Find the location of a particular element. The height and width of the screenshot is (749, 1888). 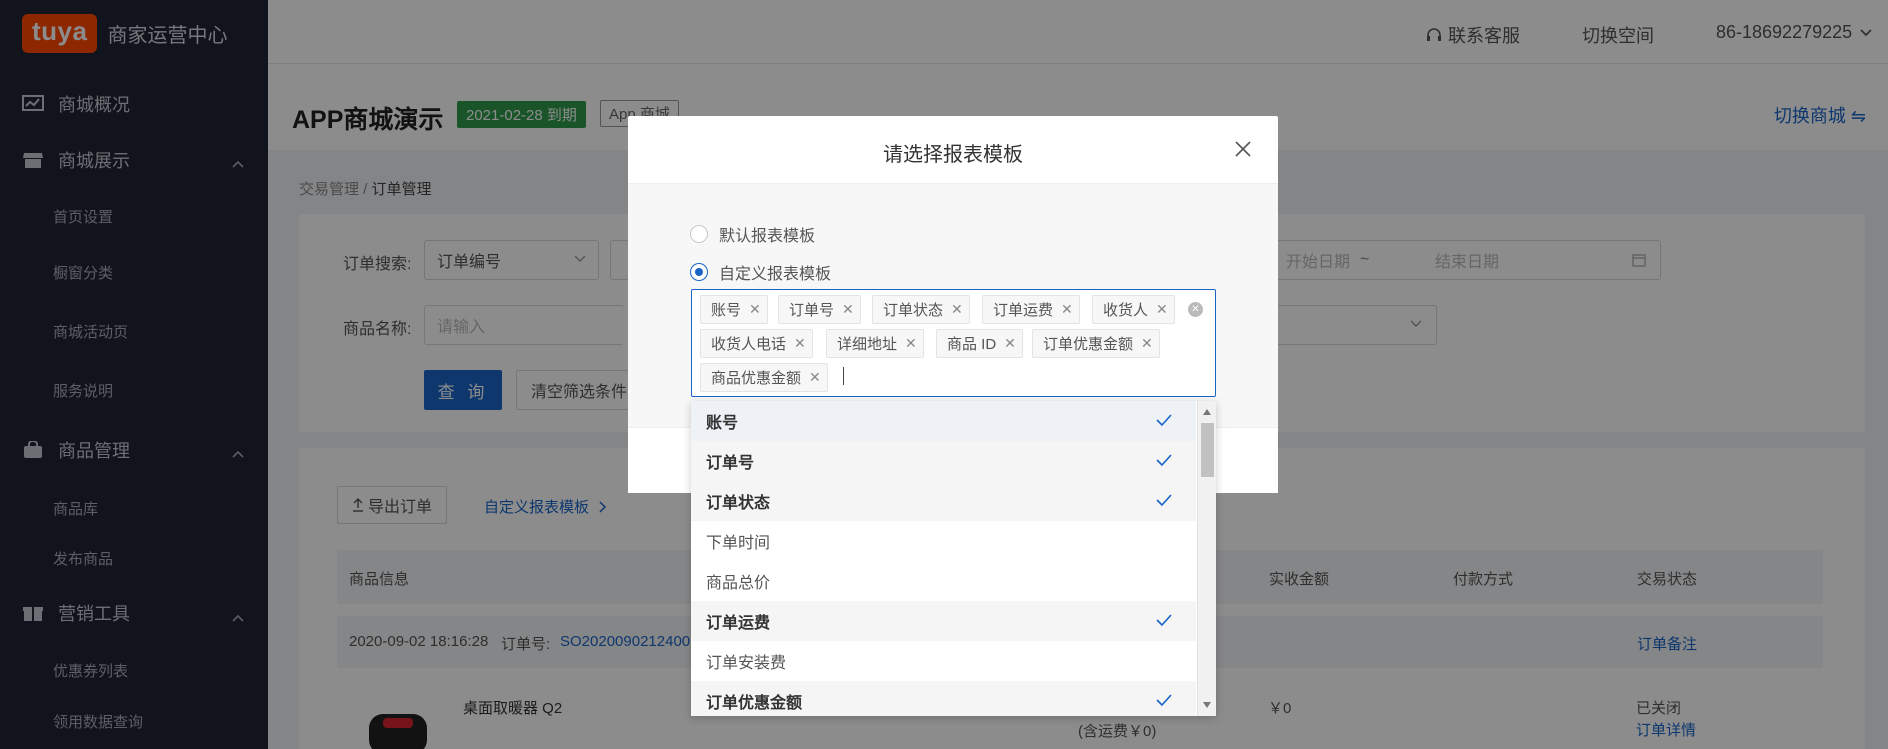

radio-custom-template: 自定义报表模板 is located at coordinates (760, 272).